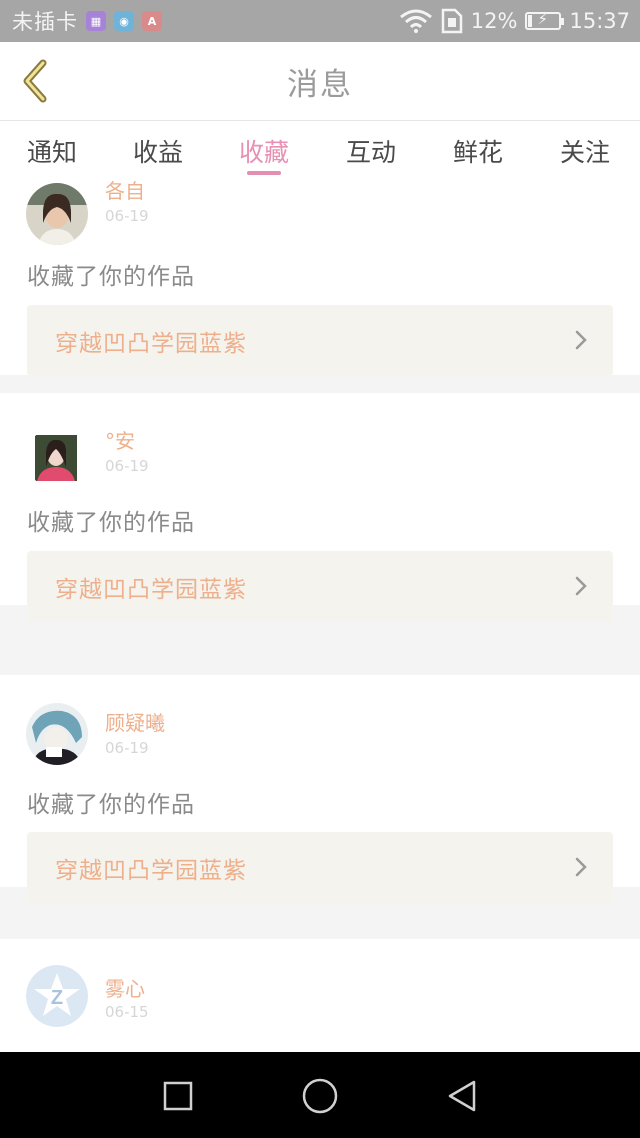 This screenshot has width=640, height=1138. I want to click on square-icon, so click(178, 1096).